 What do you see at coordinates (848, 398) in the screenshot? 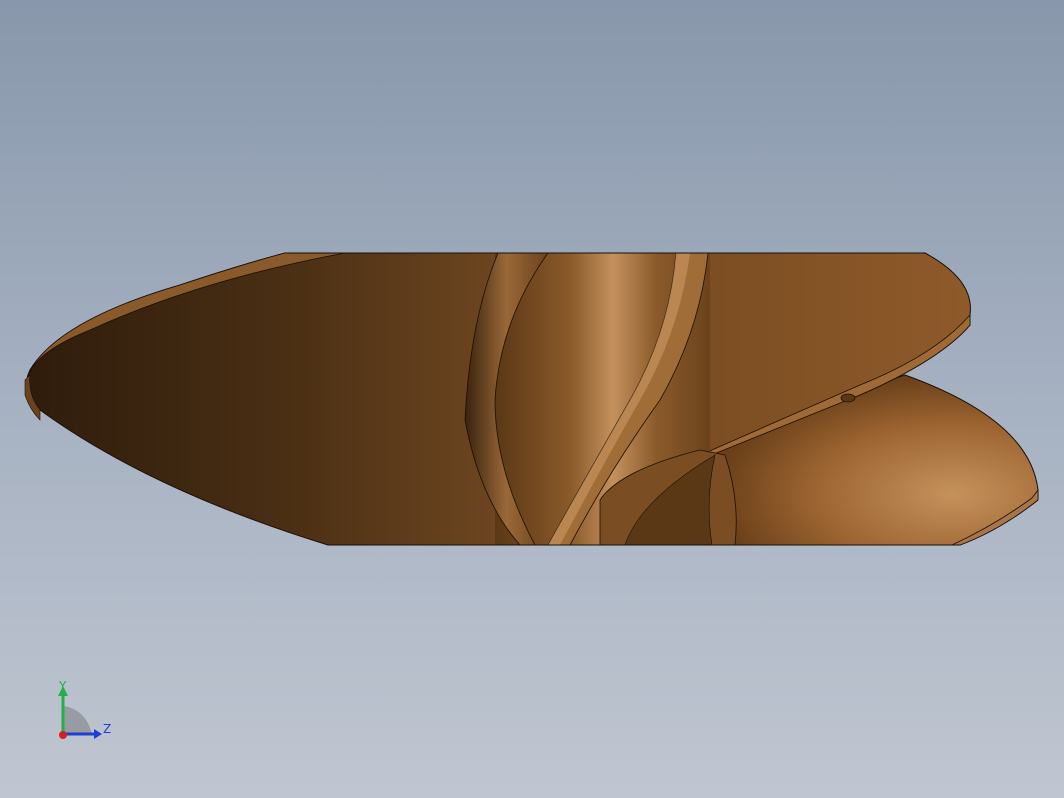
I see `blade-hole` at bounding box center [848, 398].